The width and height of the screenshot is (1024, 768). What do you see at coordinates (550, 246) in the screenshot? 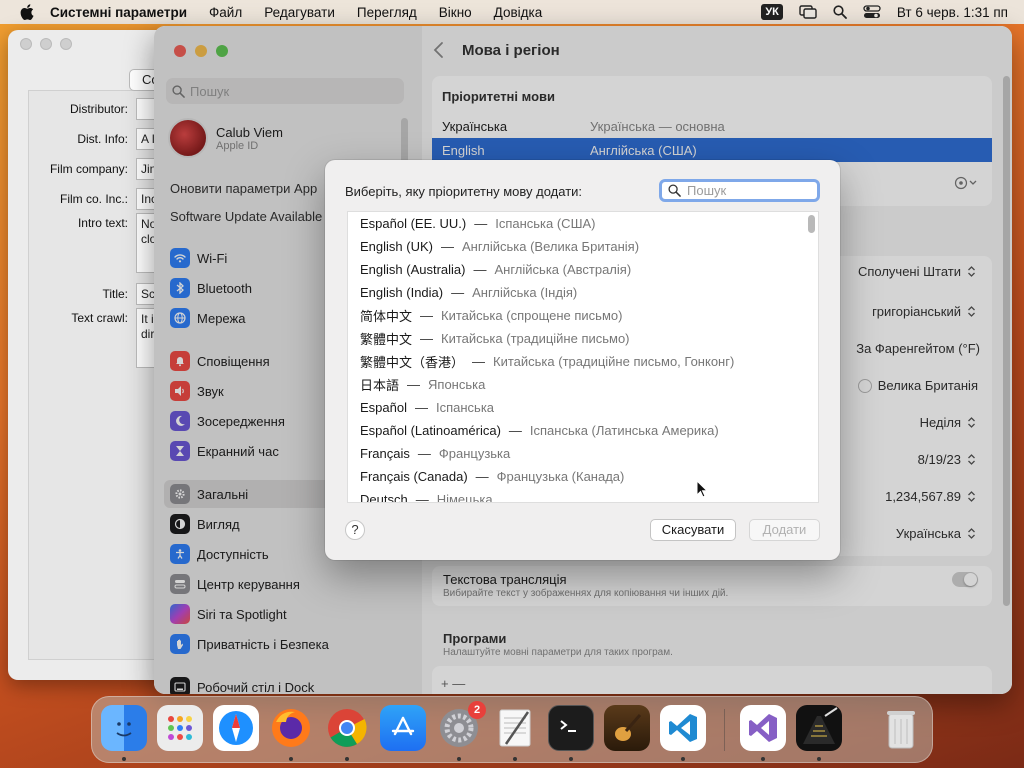
I see `language-desc: Англійська (Велика Британія)` at bounding box center [550, 246].